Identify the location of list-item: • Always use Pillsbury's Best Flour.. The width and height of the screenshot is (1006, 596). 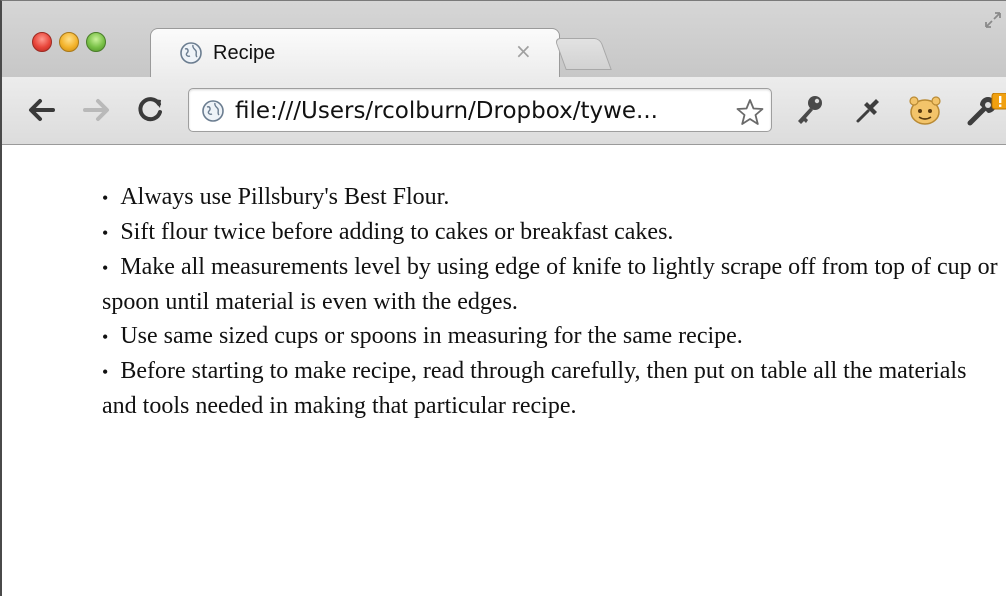
(552, 197).